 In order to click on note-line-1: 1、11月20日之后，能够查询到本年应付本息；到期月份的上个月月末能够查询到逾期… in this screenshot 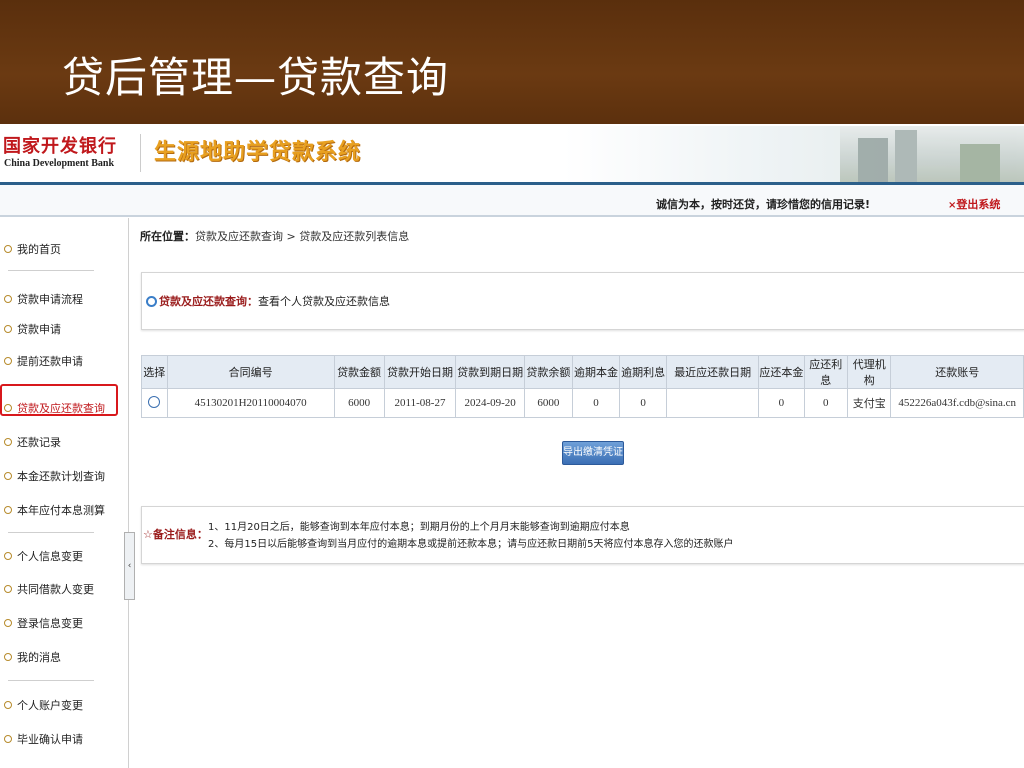, I will do `click(419, 527)`.